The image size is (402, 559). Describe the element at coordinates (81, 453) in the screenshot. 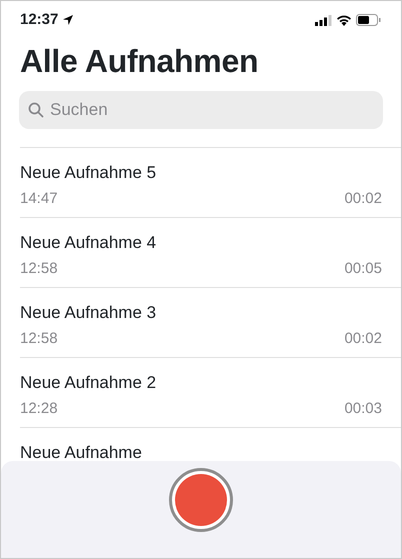

I see `recording-name: Neue Aufnahme` at that location.